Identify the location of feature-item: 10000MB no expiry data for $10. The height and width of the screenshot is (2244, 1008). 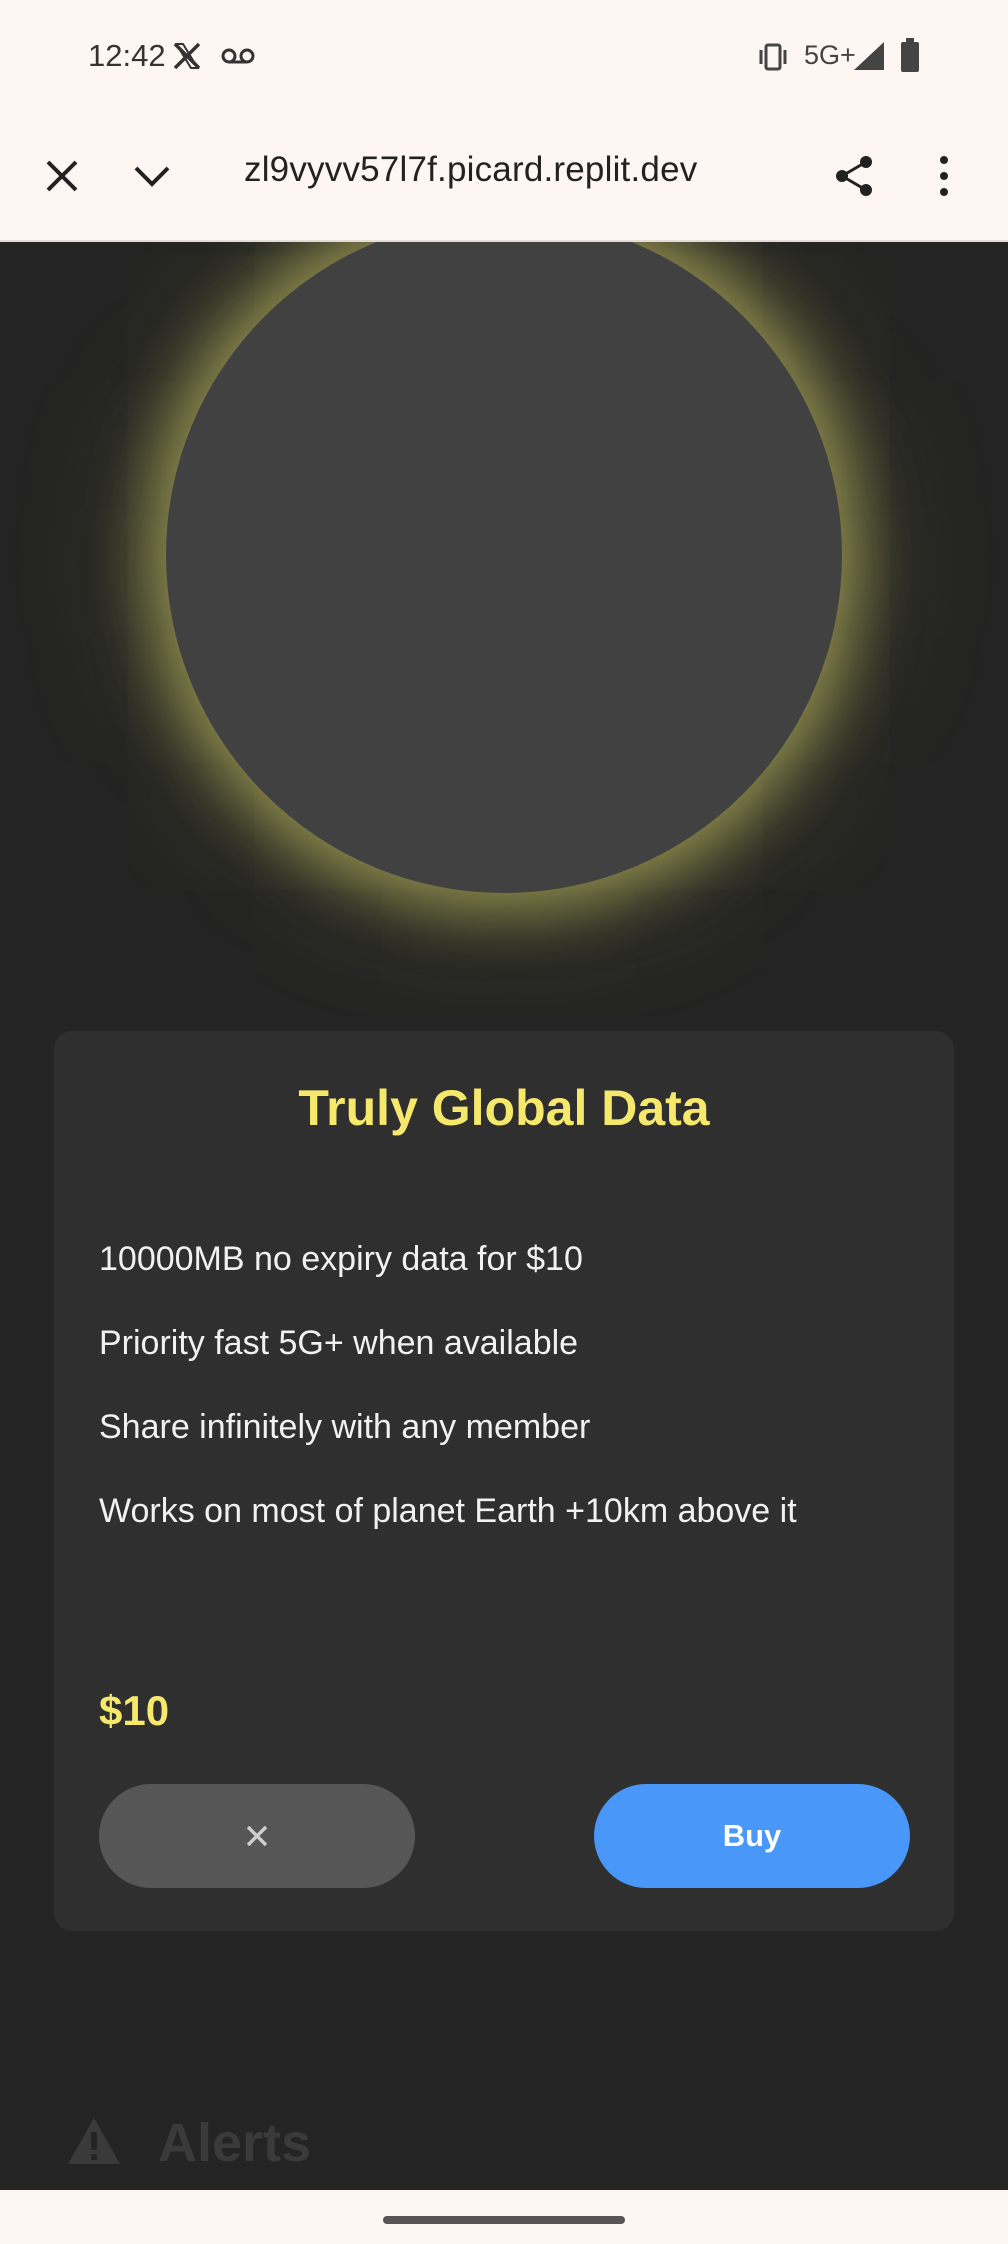
(341, 1259).